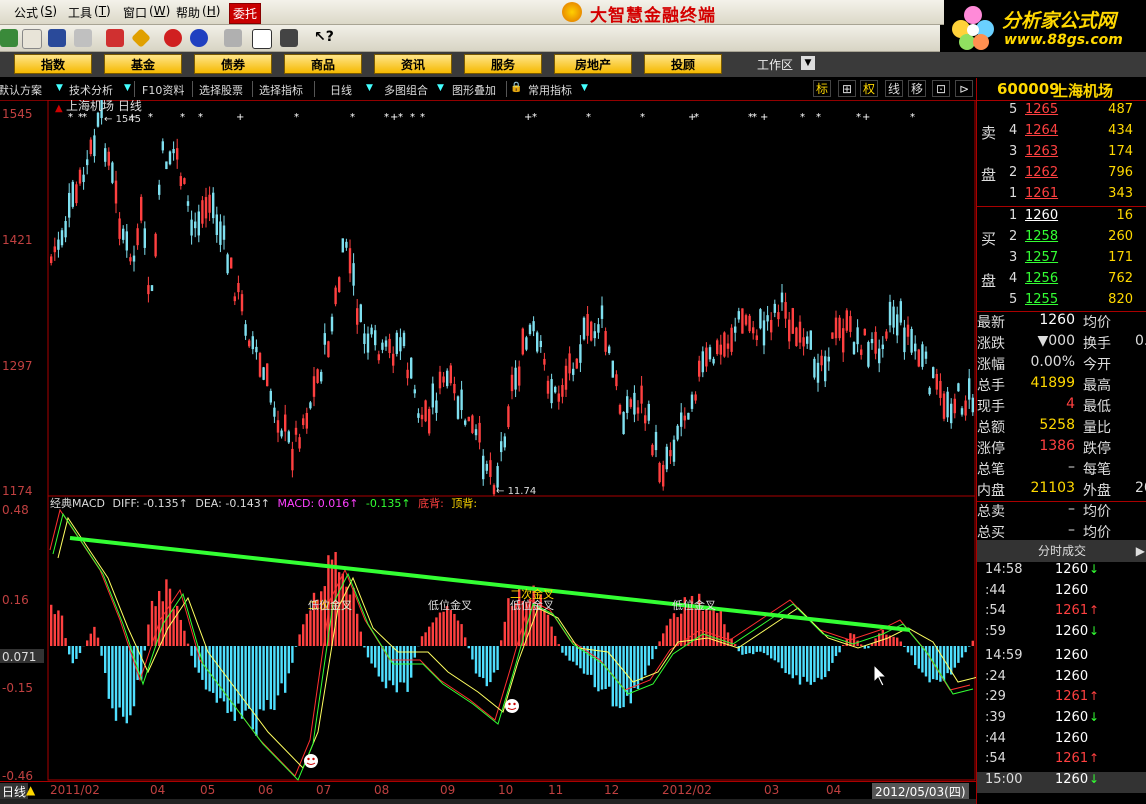  What do you see at coordinates (503, 64) in the screenshot?
I see `category-service: 服务` at bounding box center [503, 64].